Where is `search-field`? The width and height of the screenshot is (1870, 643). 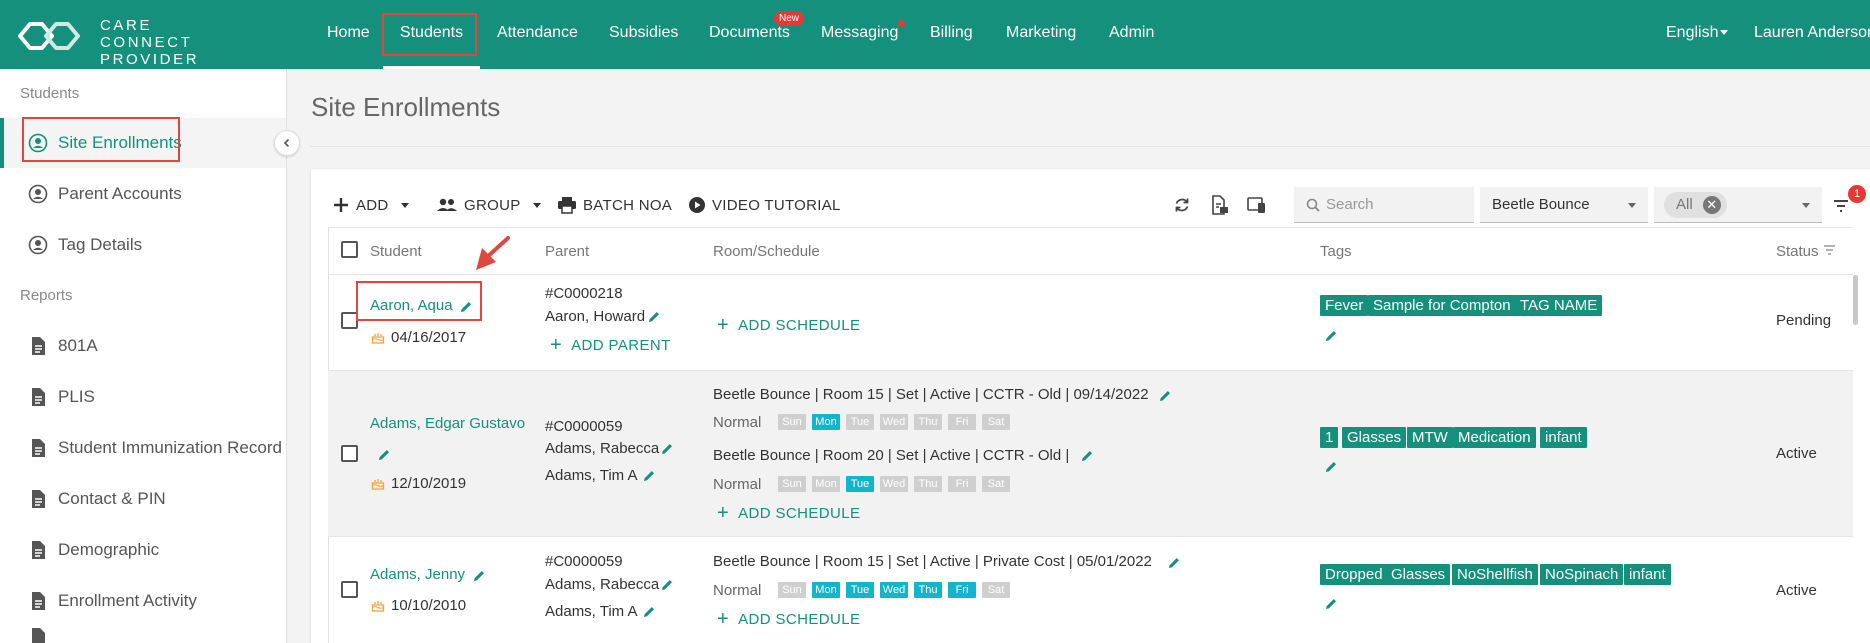 search-field is located at coordinates (1384, 205).